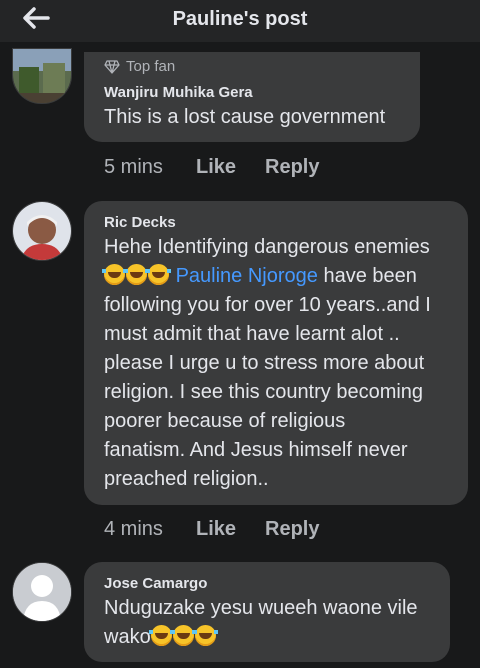 The height and width of the screenshot is (668, 480). What do you see at coordinates (127, 637) in the screenshot?
I see `comment-text-fragment: wako` at bounding box center [127, 637].